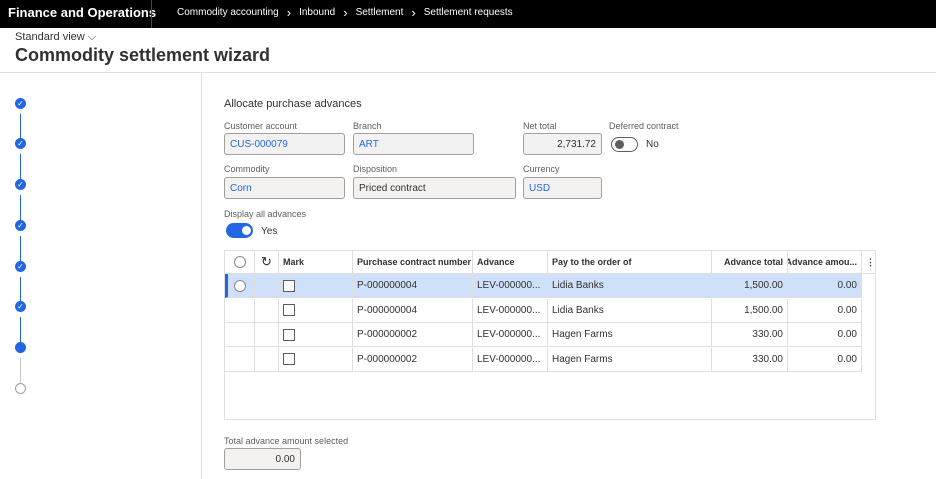 The image size is (936, 479). I want to click on commodity-label: Commodity, so click(247, 169).